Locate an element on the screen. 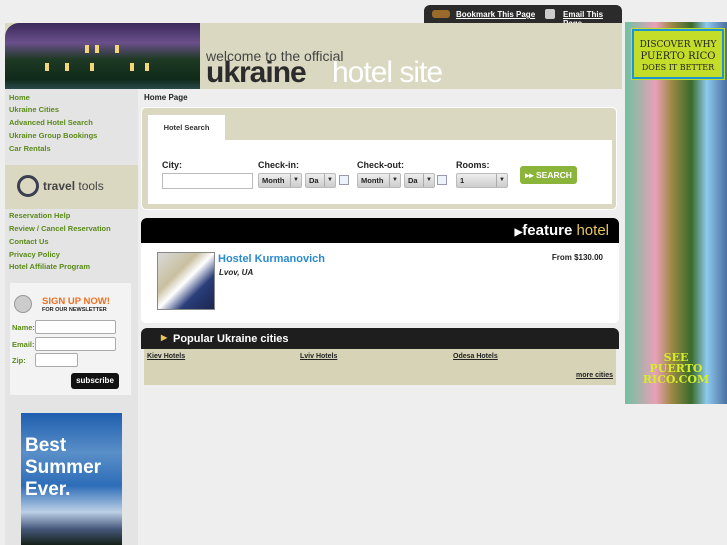  tool-contact-us: Contact Us is located at coordinates (29, 241).